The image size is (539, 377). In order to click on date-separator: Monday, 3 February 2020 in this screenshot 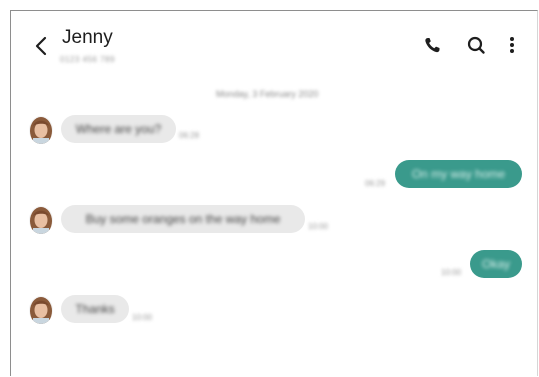, I will do `click(267, 94)`.